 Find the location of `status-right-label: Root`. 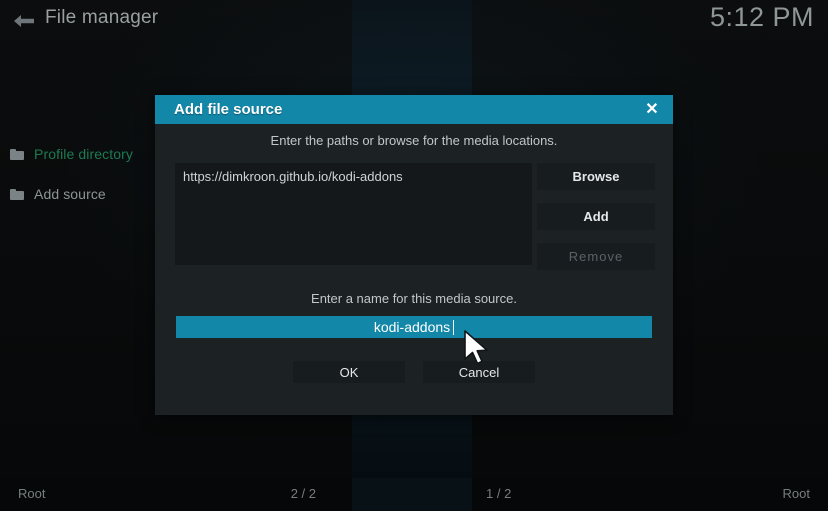

status-right-label: Root is located at coordinates (796, 493).